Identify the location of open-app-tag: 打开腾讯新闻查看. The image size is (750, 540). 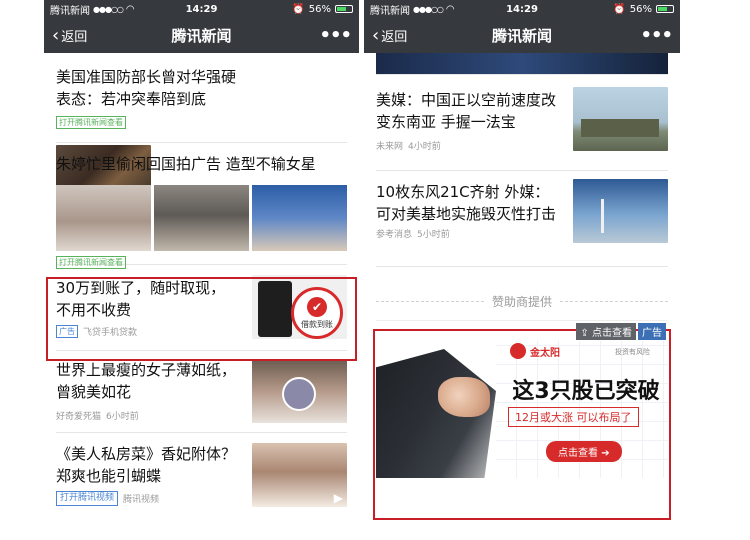
(91, 122).